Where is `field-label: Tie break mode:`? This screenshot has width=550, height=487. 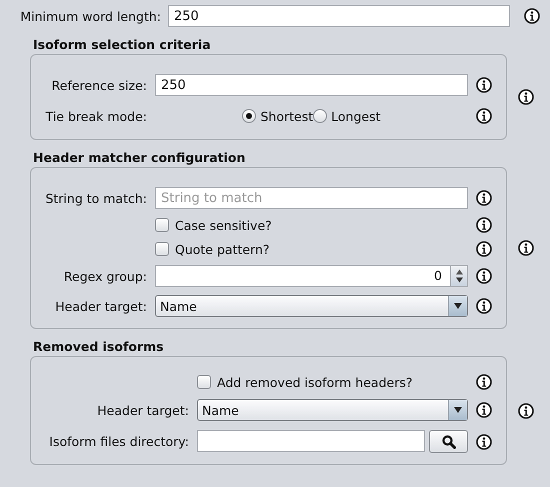
field-label: Tie break mode: is located at coordinates (95, 116).